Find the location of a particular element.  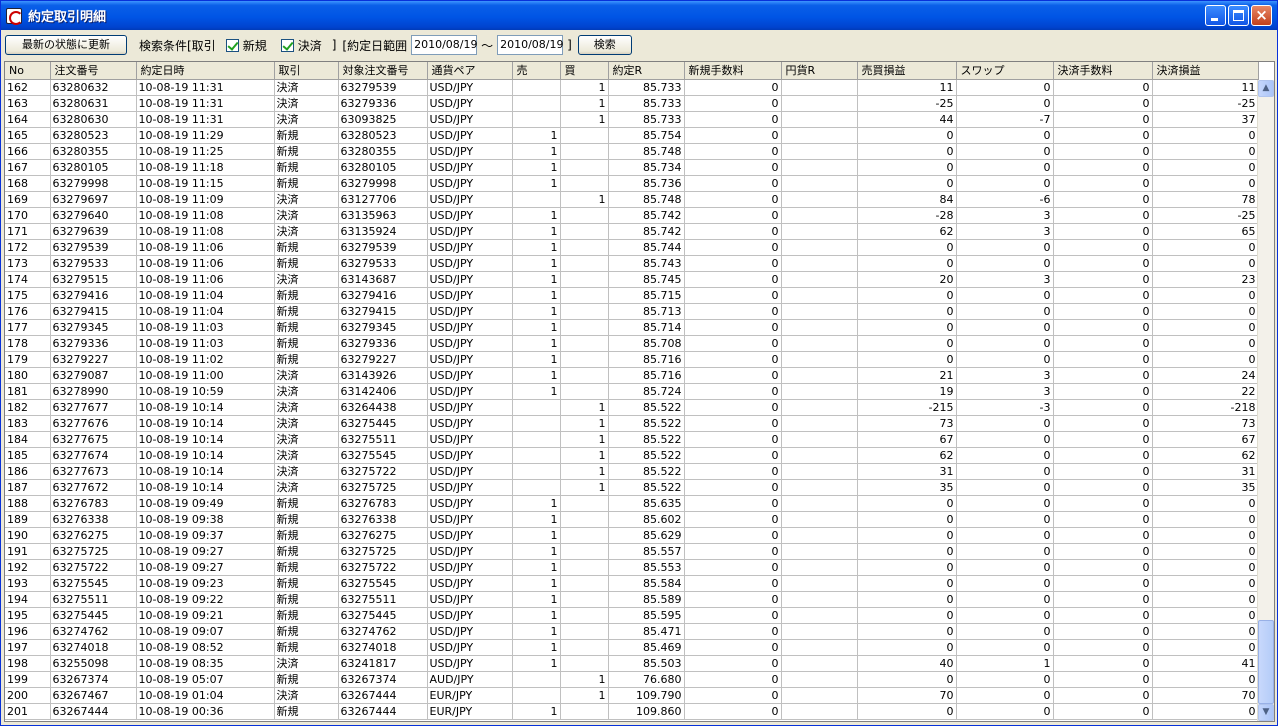

table-cell: 63275545 is located at coordinates (383, 583).